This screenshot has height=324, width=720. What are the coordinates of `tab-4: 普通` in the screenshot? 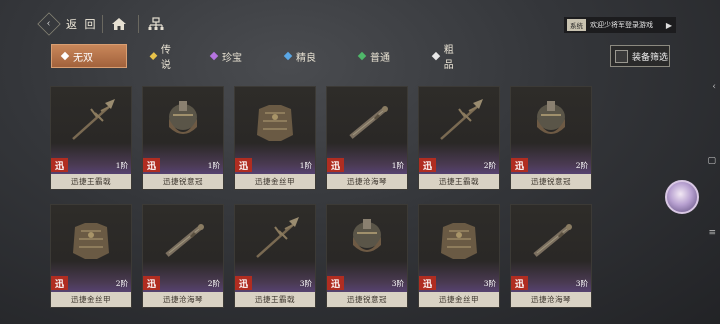 It's located at (379, 56).